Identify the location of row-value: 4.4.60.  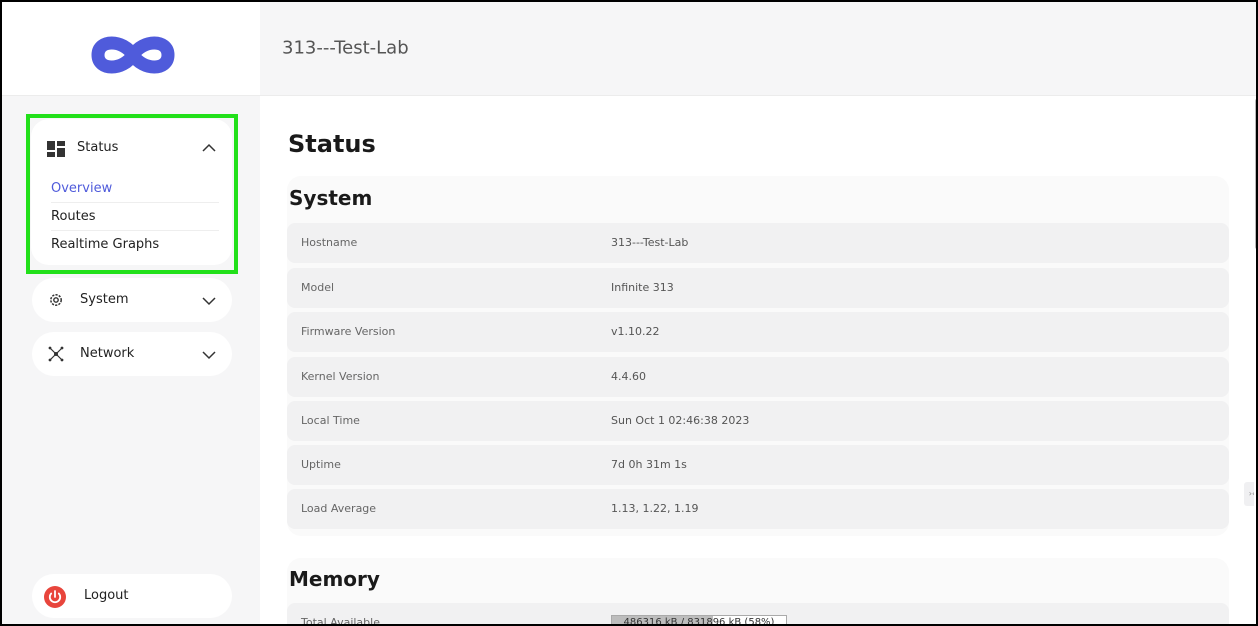
(628, 376).